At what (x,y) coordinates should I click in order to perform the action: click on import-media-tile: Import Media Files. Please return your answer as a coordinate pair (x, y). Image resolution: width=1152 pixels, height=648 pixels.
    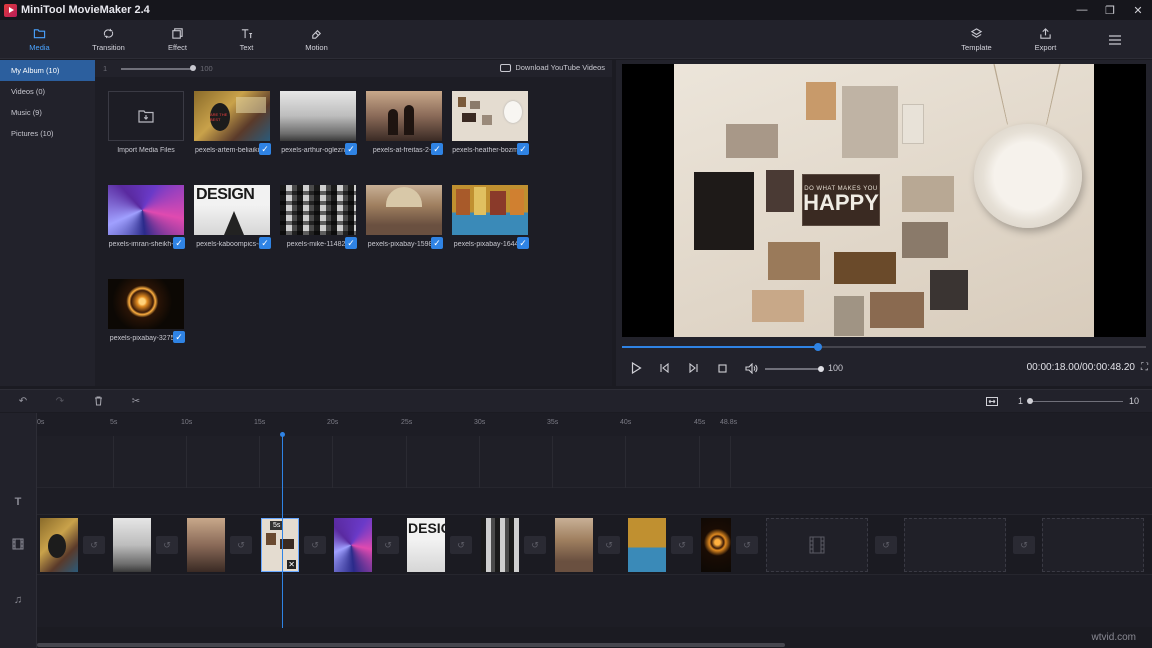
    Looking at the image, I should click on (146, 122).